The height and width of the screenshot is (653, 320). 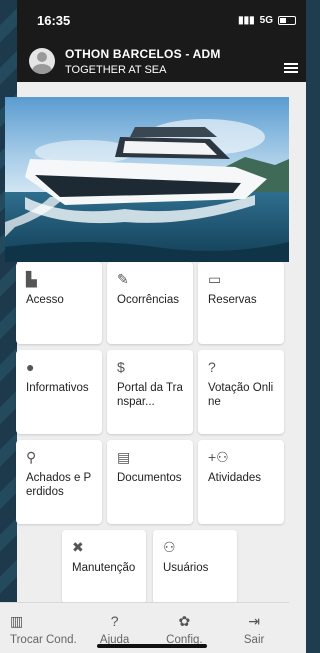 I want to click on menu-card-label: Reservas, so click(x=232, y=300).